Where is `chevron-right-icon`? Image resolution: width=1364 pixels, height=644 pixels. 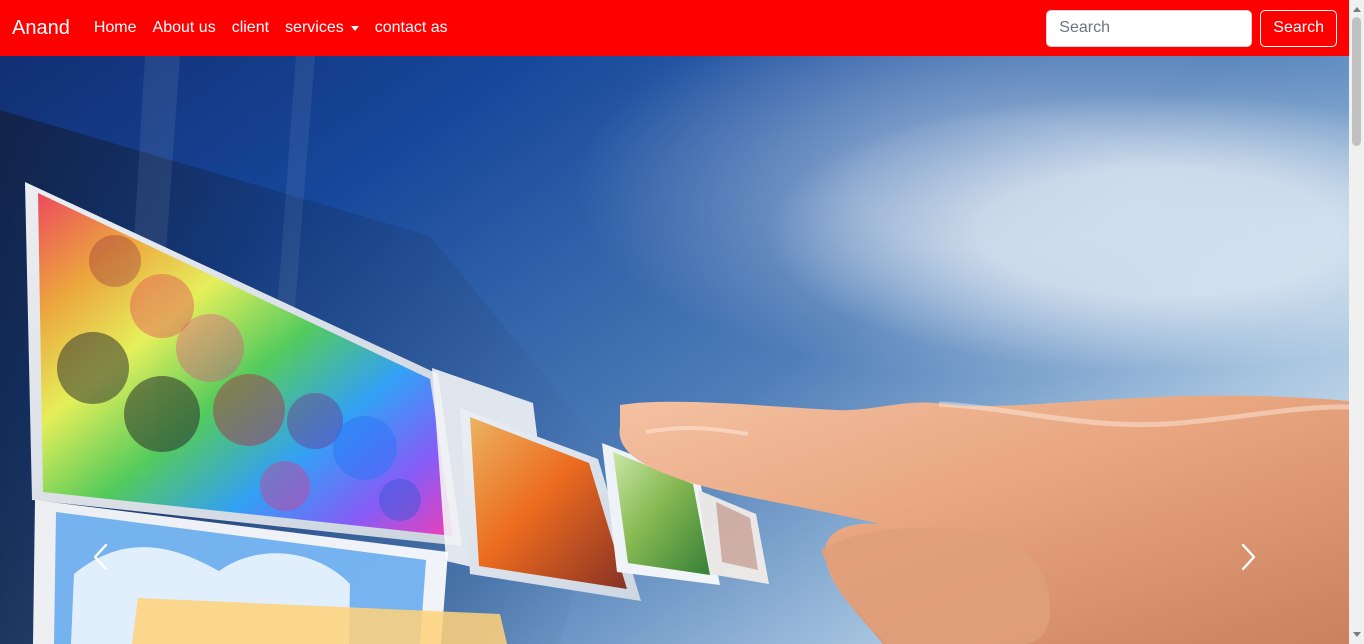 chevron-right-icon is located at coordinates (1248, 557).